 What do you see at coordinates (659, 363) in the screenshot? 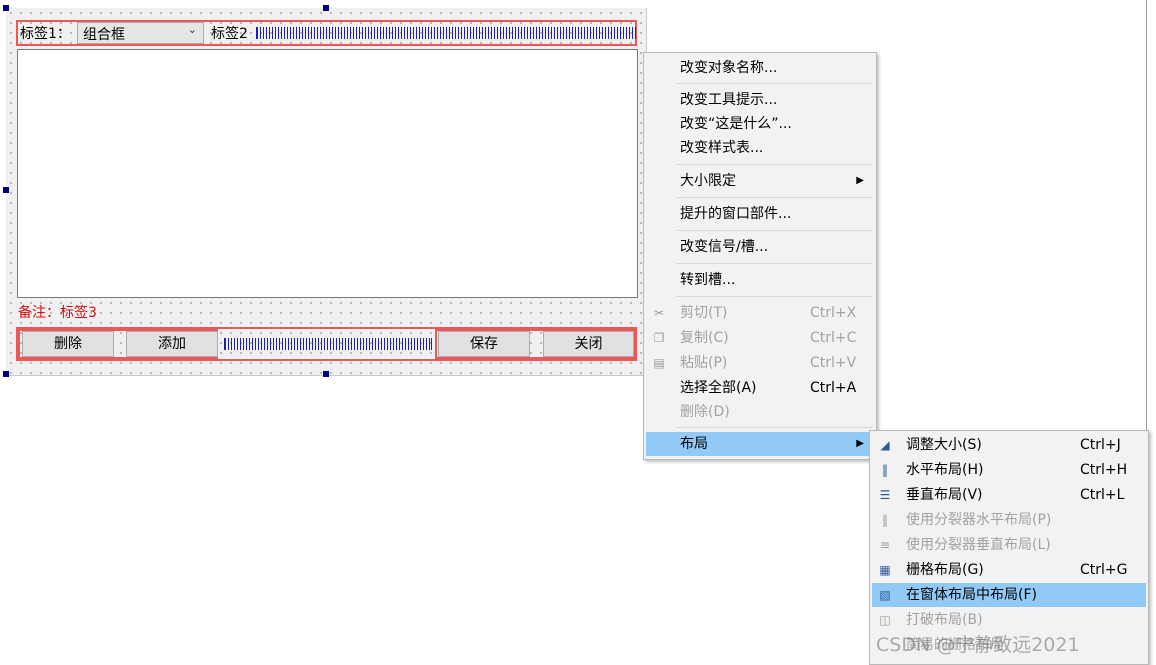
I see `paste-icon: ▤` at bounding box center [659, 363].